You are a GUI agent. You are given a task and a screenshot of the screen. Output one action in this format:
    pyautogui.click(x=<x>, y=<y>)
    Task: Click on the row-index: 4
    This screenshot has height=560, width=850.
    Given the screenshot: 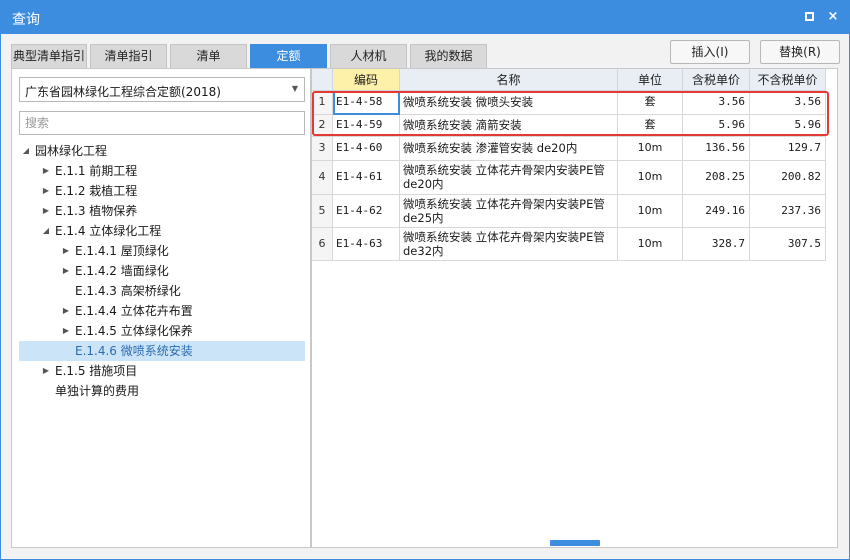 What is the action you would take?
    pyautogui.click(x=322, y=178)
    